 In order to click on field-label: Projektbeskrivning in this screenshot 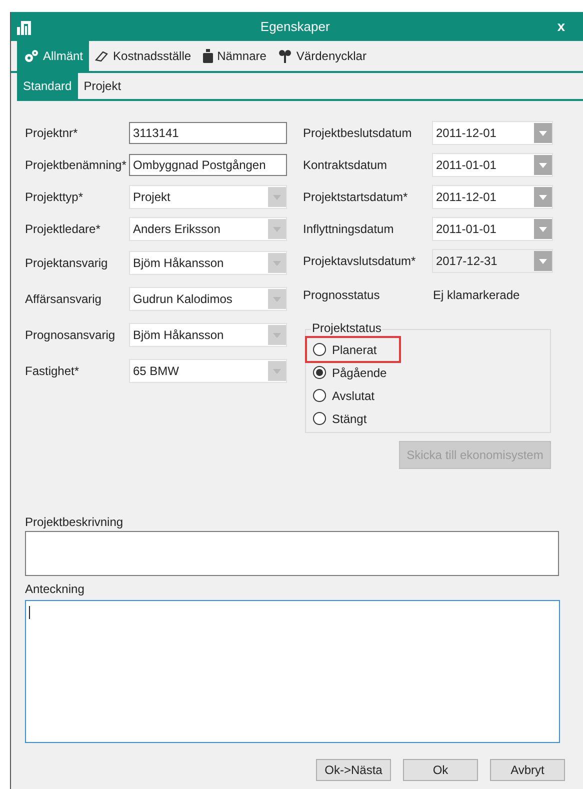, I will do `click(74, 522)`.